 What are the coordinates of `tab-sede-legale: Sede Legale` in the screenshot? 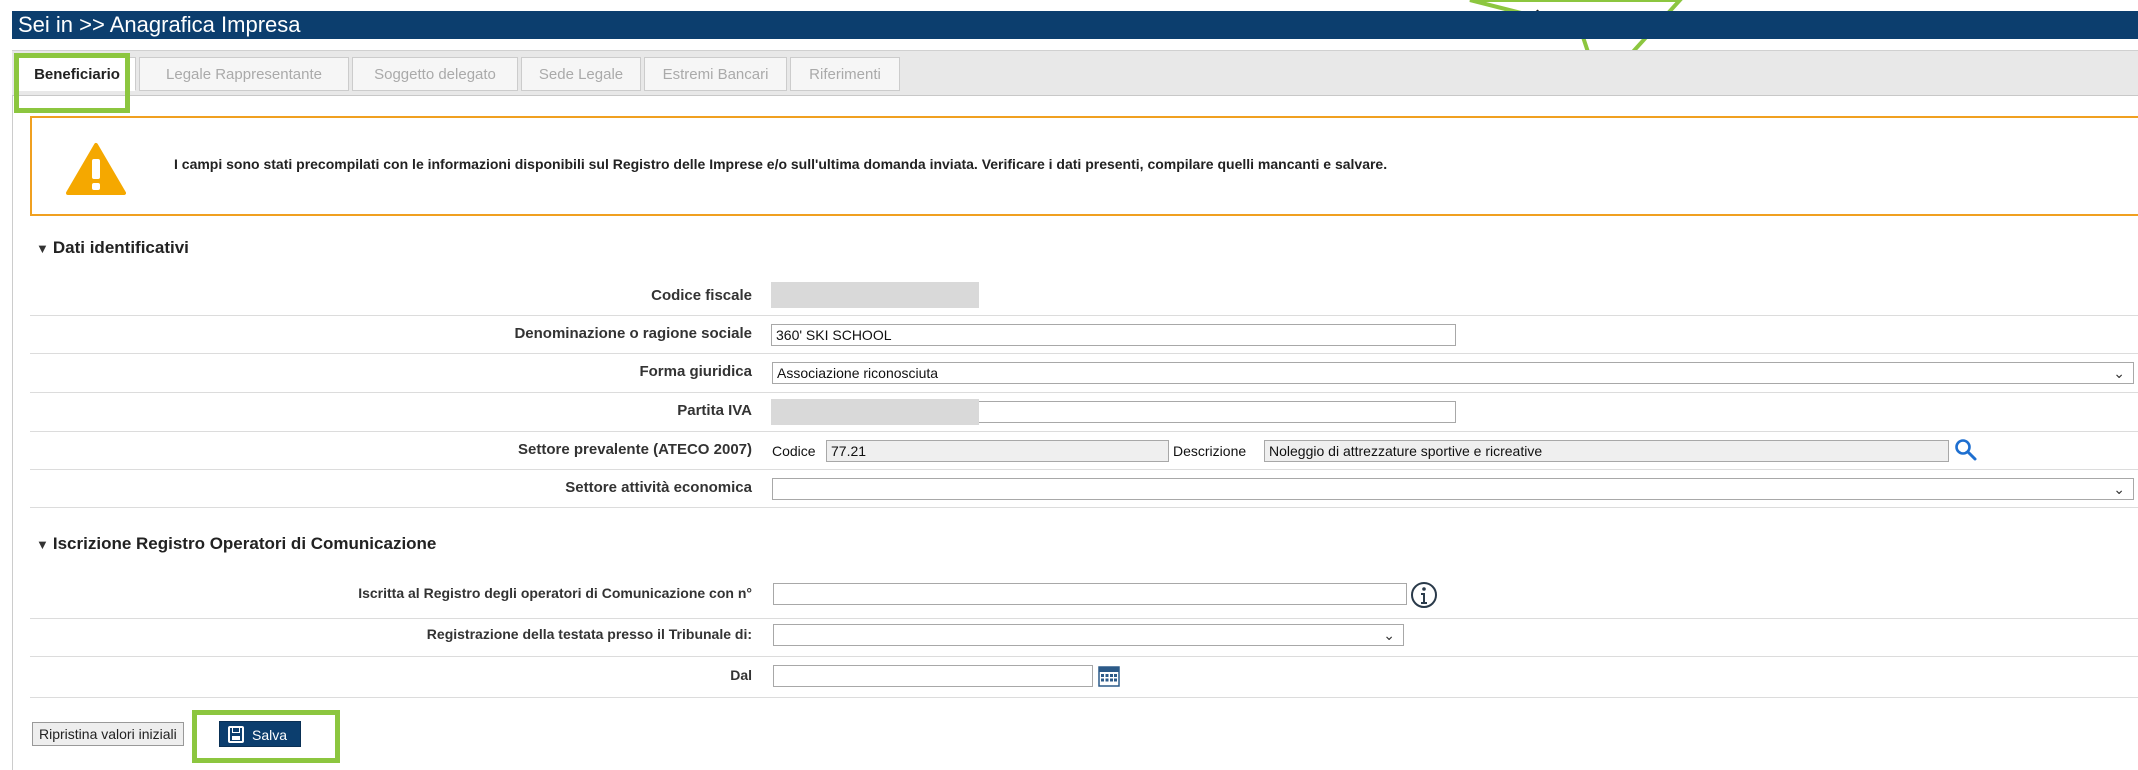 It's located at (581, 74).